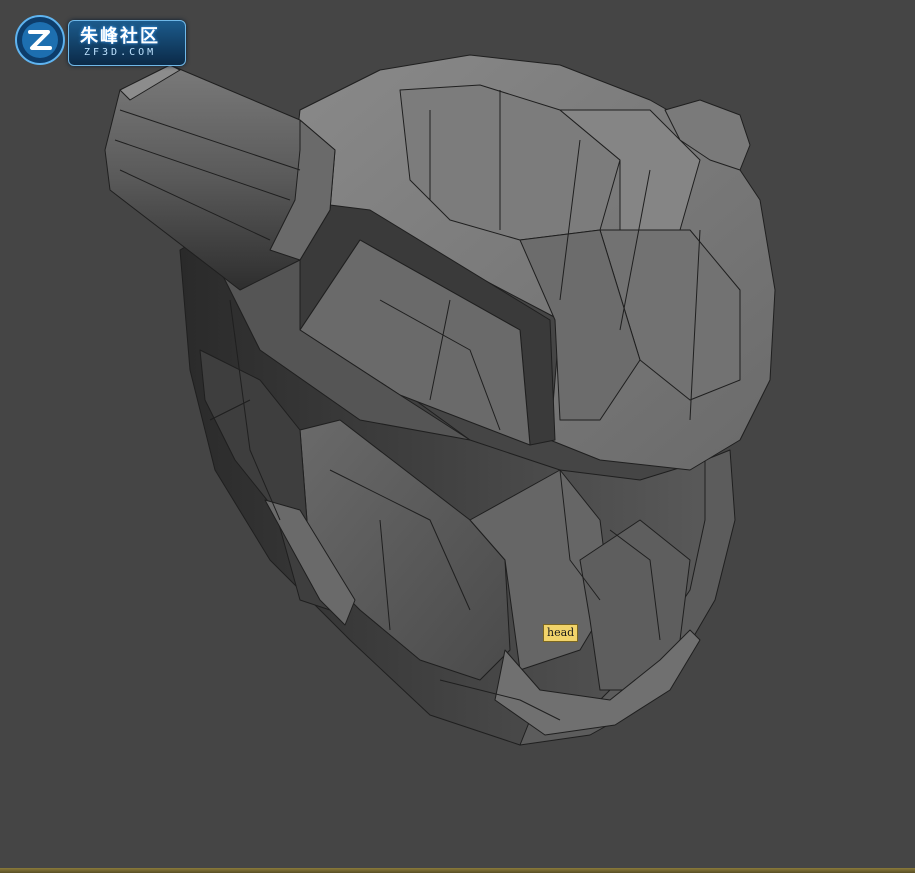  I want to click on logo-title: 朱峰社区, so click(120, 36).